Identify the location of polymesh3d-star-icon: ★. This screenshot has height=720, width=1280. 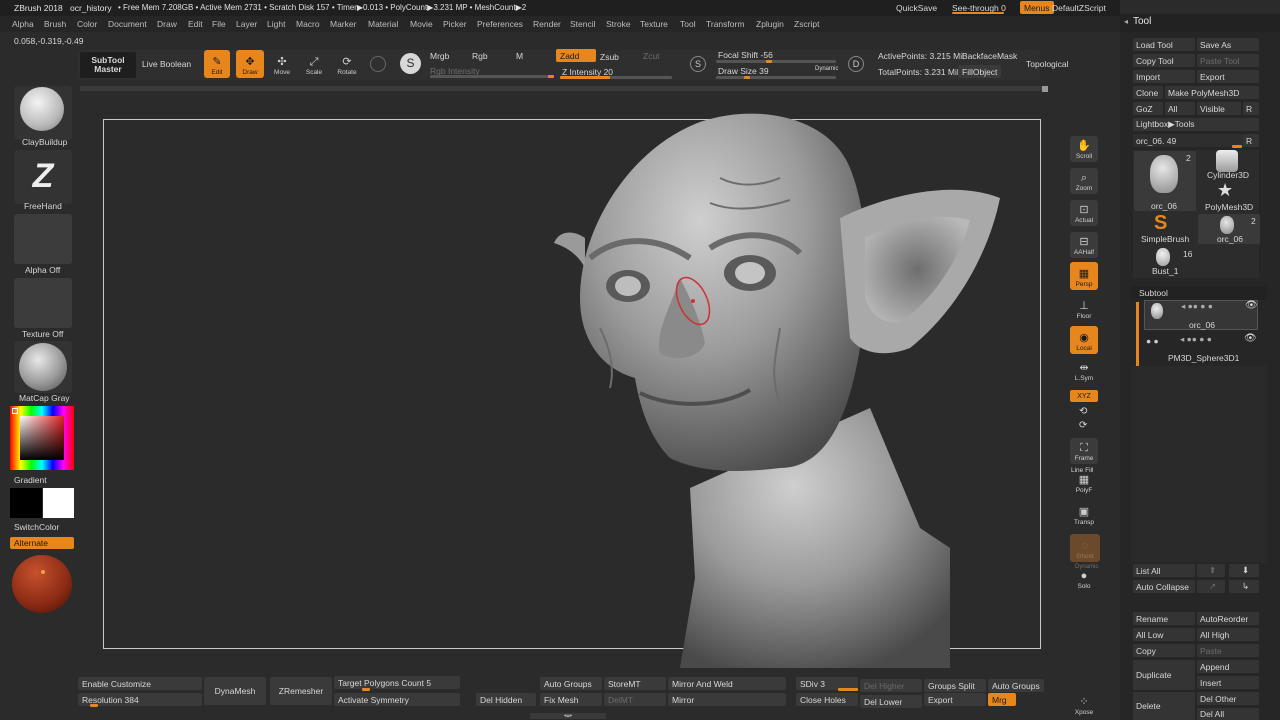
(1225, 190).